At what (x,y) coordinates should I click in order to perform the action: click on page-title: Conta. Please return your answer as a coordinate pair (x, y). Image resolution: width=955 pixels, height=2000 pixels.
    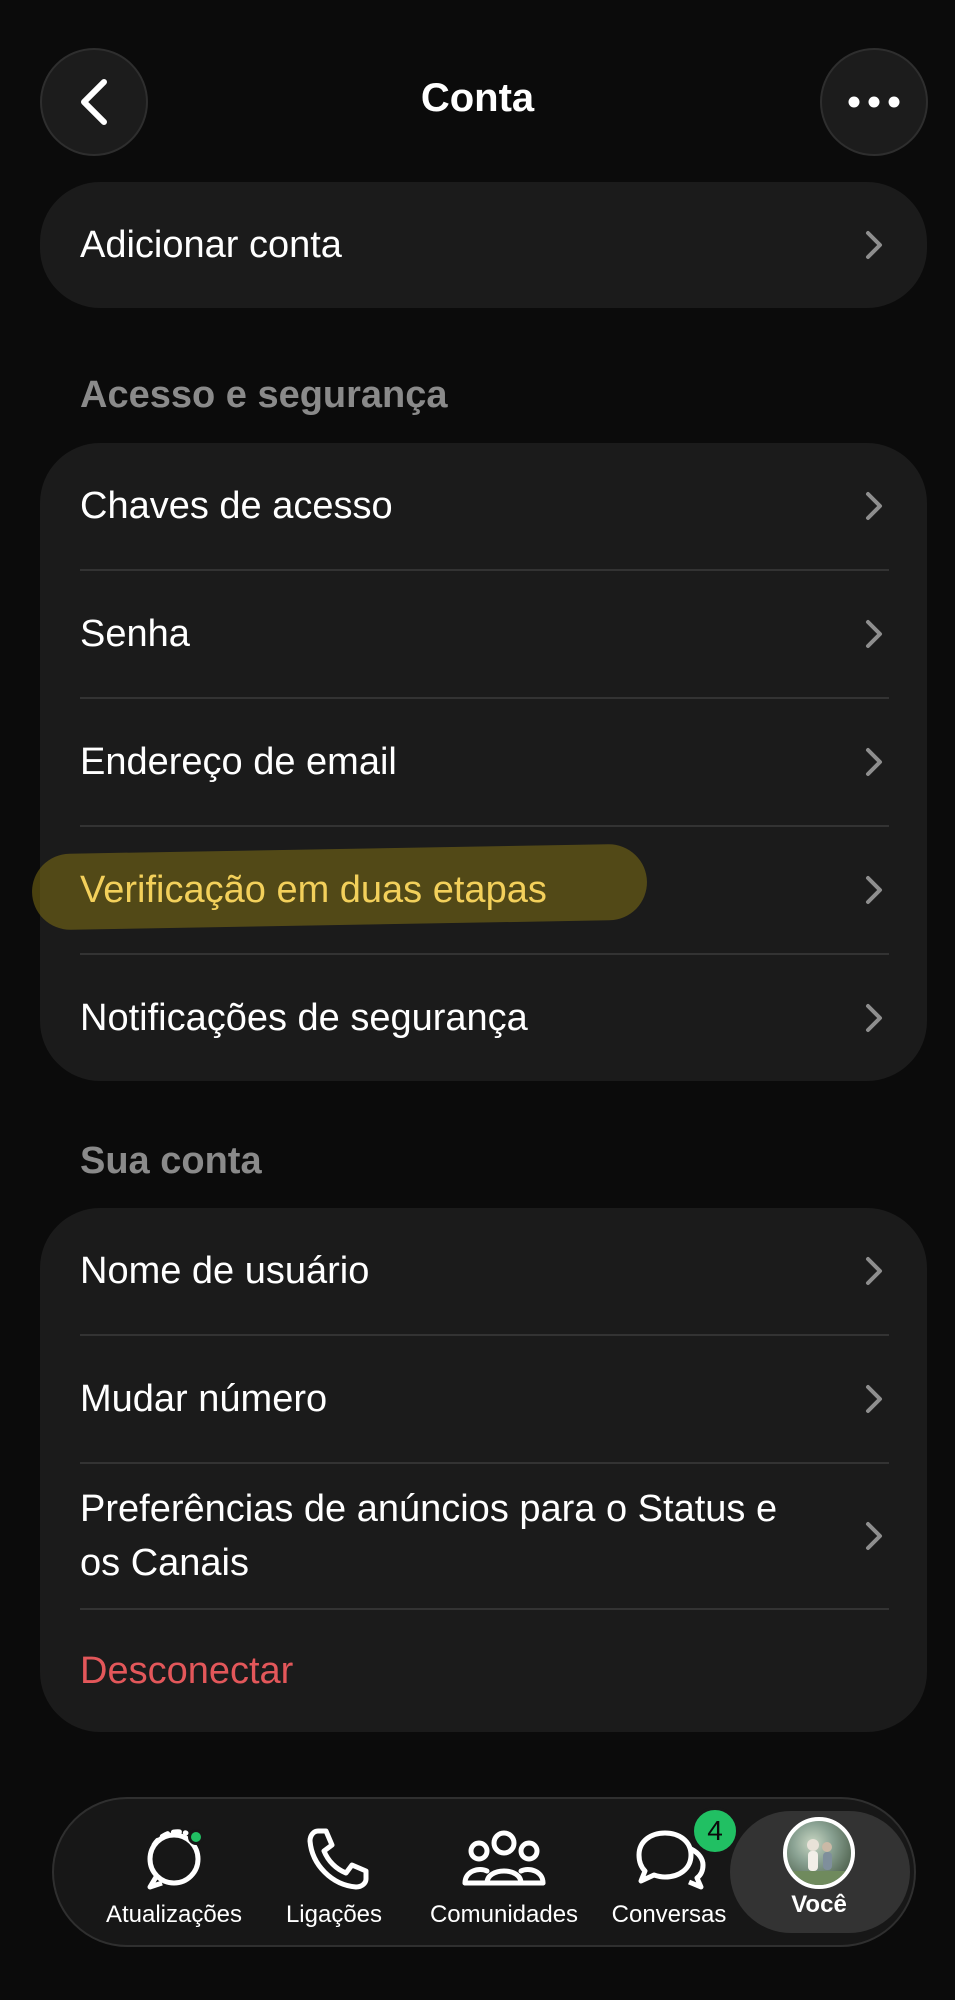
    Looking at the image, I should click on (477, 98).